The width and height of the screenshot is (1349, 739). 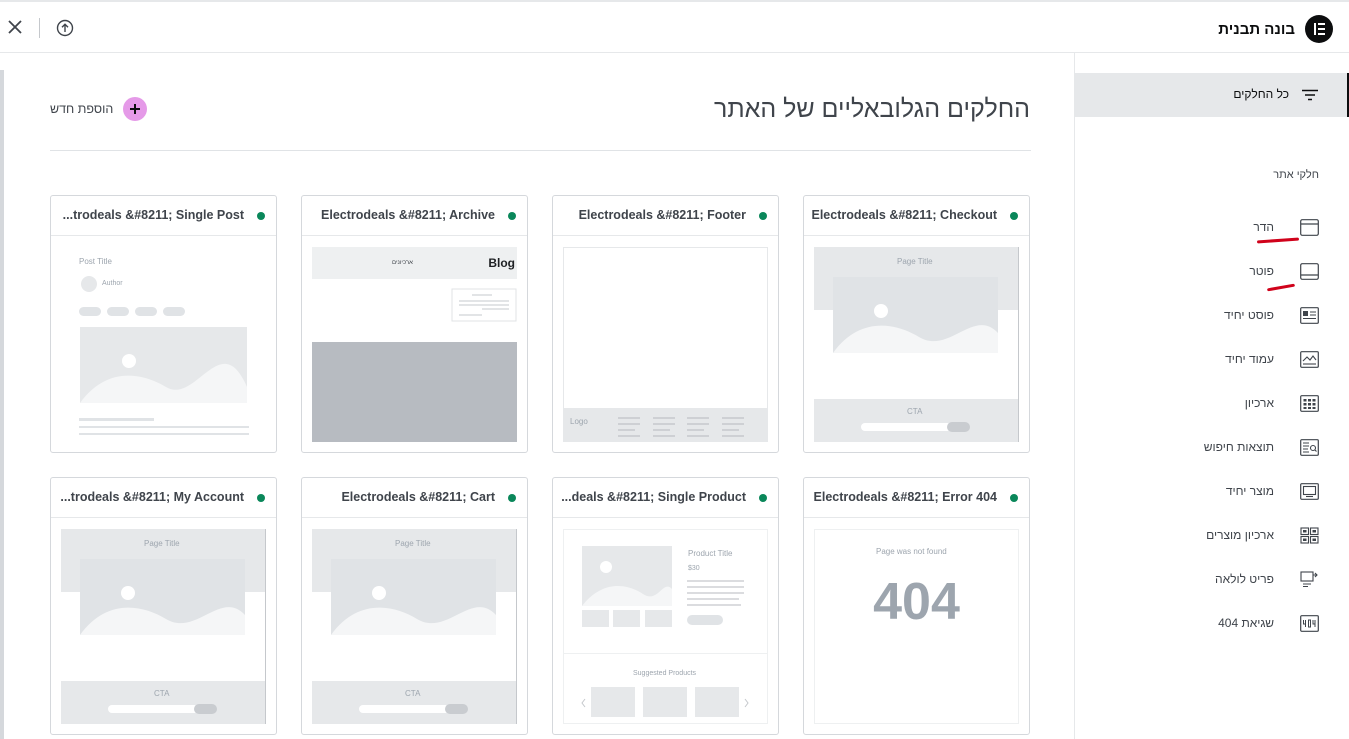 I want to click on template-card: Electrodeals &#8211; Footer Logo, so click(x=665, y=324).